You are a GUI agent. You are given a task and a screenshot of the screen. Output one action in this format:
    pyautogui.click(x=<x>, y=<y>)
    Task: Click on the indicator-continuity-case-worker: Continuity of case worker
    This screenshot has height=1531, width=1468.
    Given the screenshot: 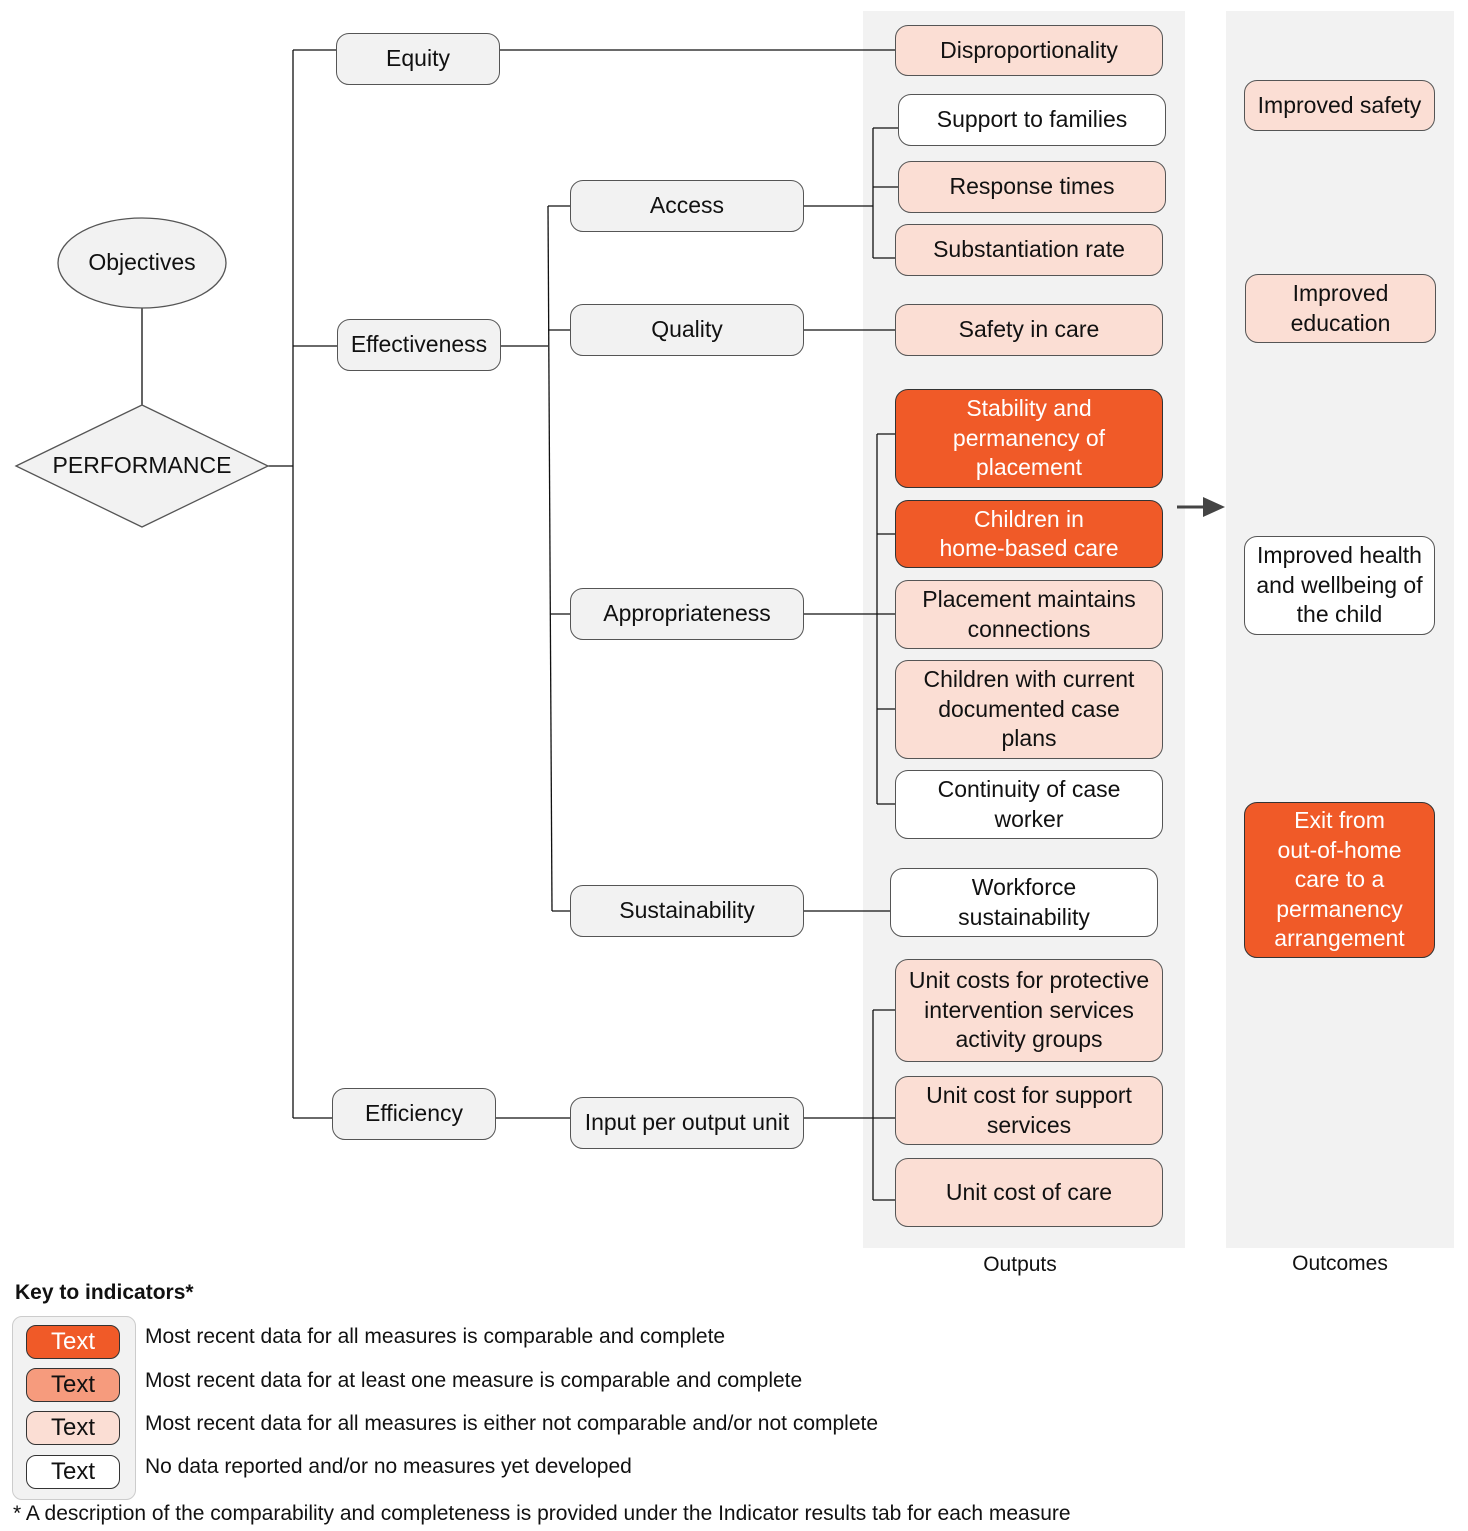 What is the action you would take?
    pyautogui.click(x=1029, y=804)
    